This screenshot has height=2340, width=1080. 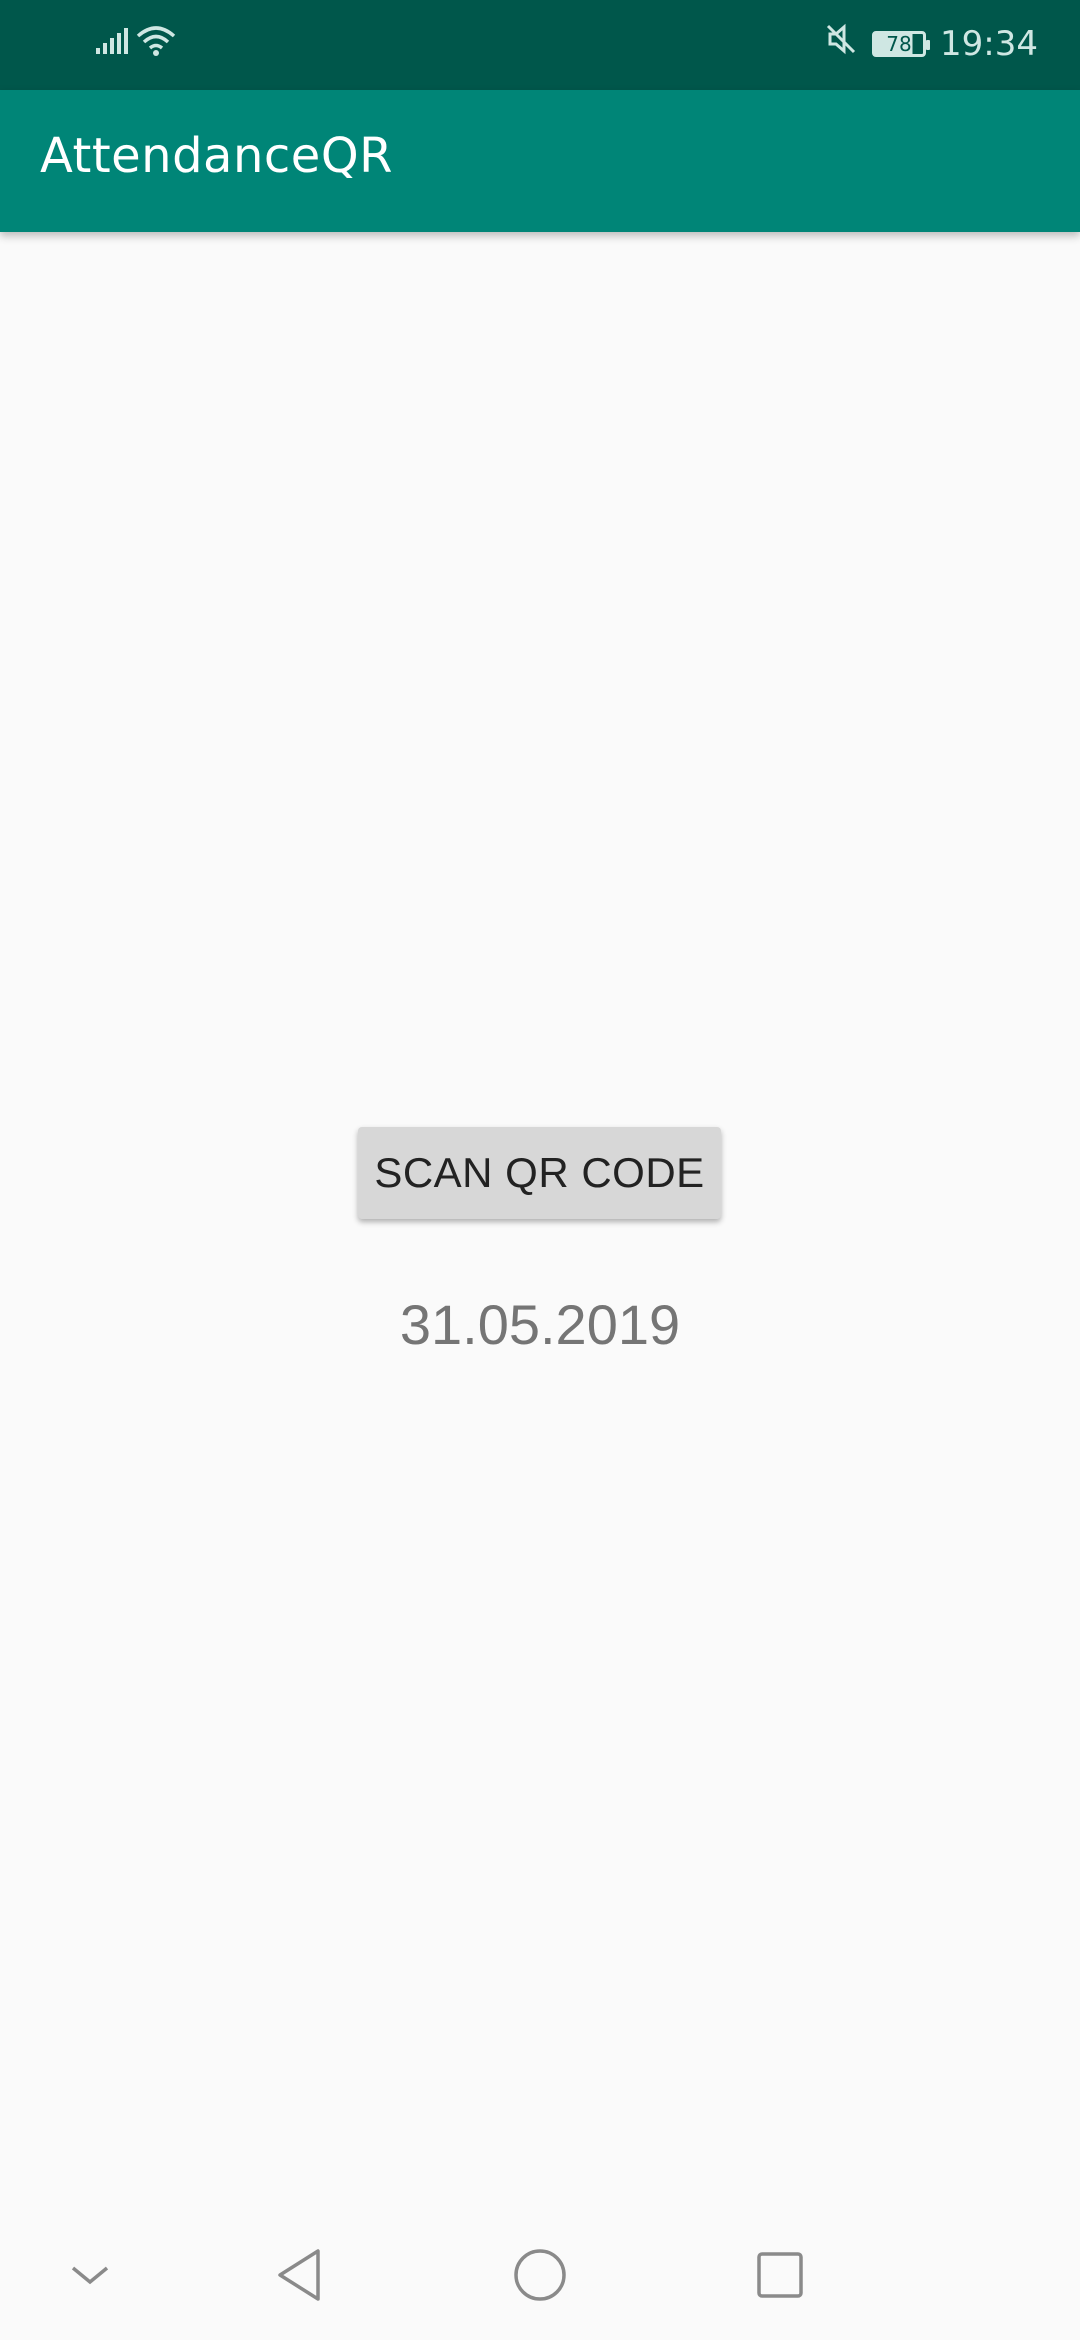 I want to click on recents-icon, so click(x=780, y=2277).